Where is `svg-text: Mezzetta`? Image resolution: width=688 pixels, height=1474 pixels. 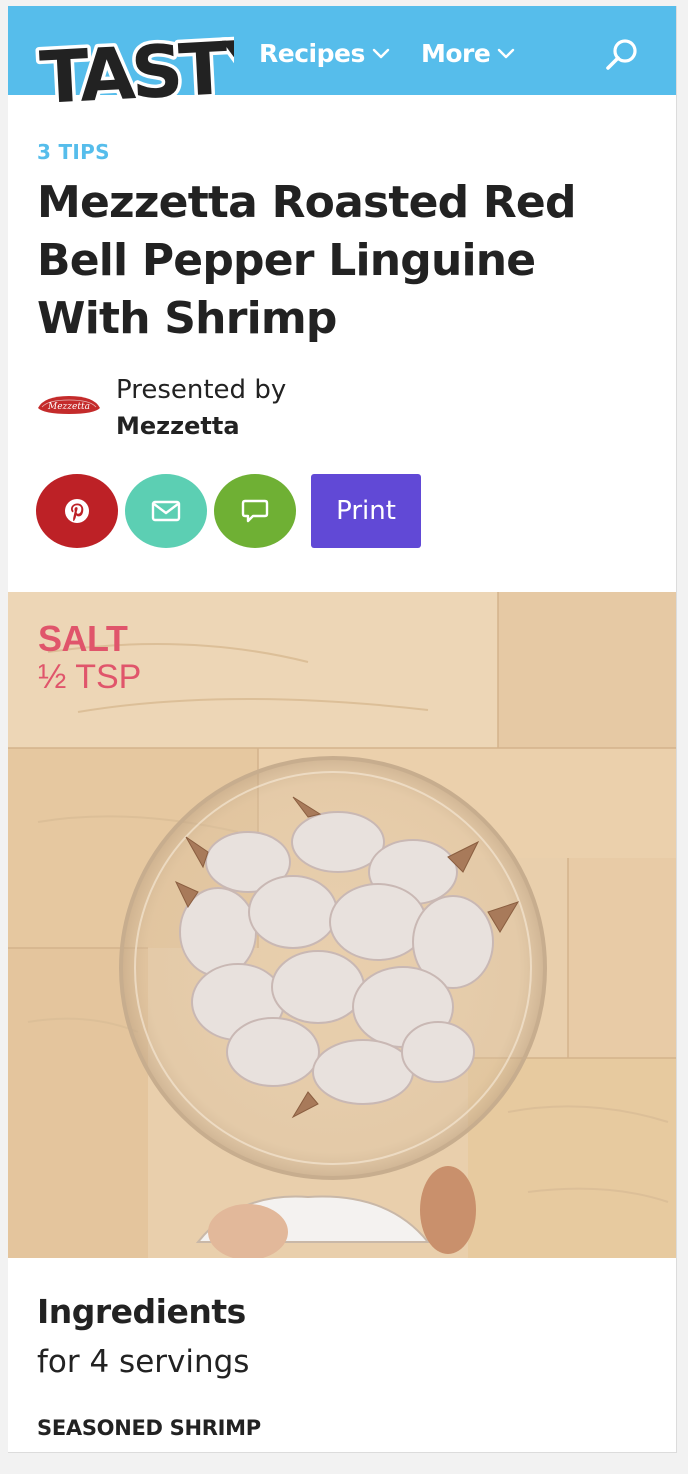 svg-text: Mezzetta is located at coordinates (68, 407).